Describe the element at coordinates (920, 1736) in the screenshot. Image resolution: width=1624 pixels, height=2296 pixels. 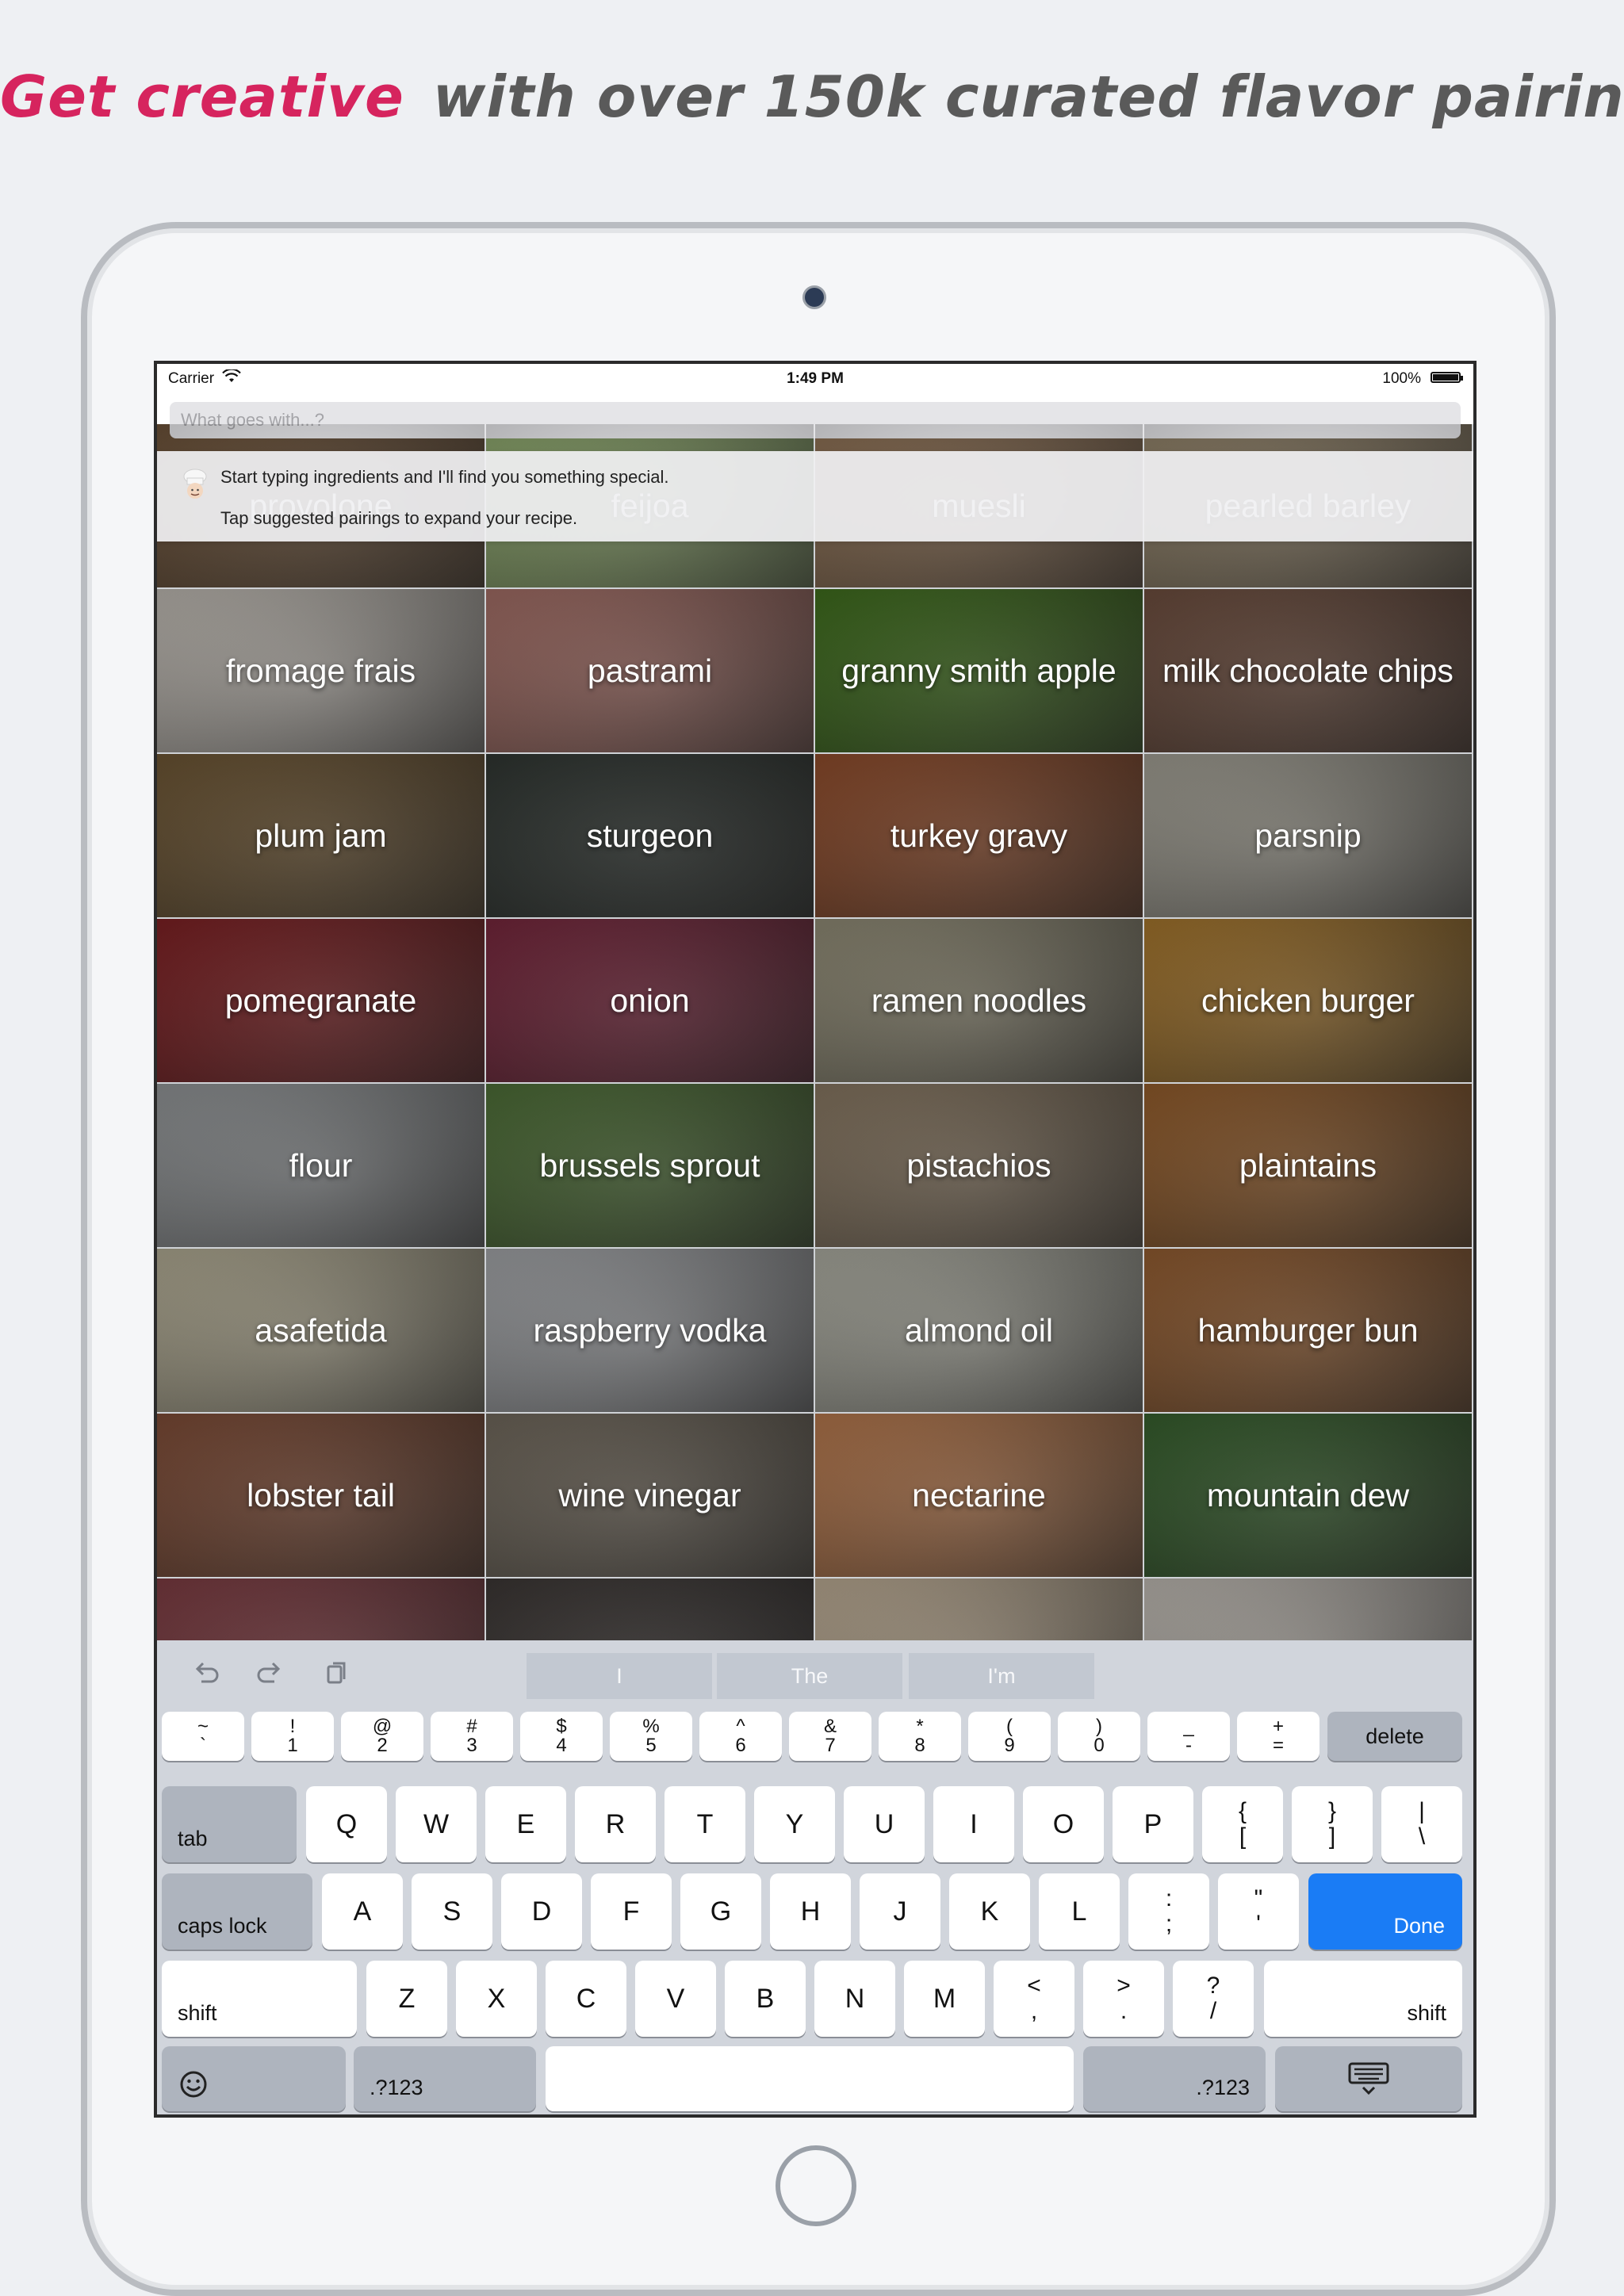
I see `number-key: * 8` at that location.